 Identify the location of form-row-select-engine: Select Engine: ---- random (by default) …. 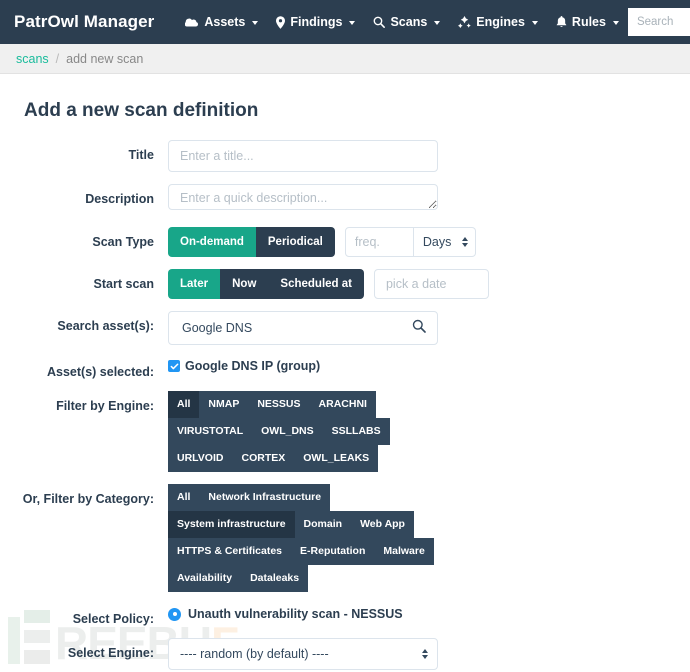
(345, 654).